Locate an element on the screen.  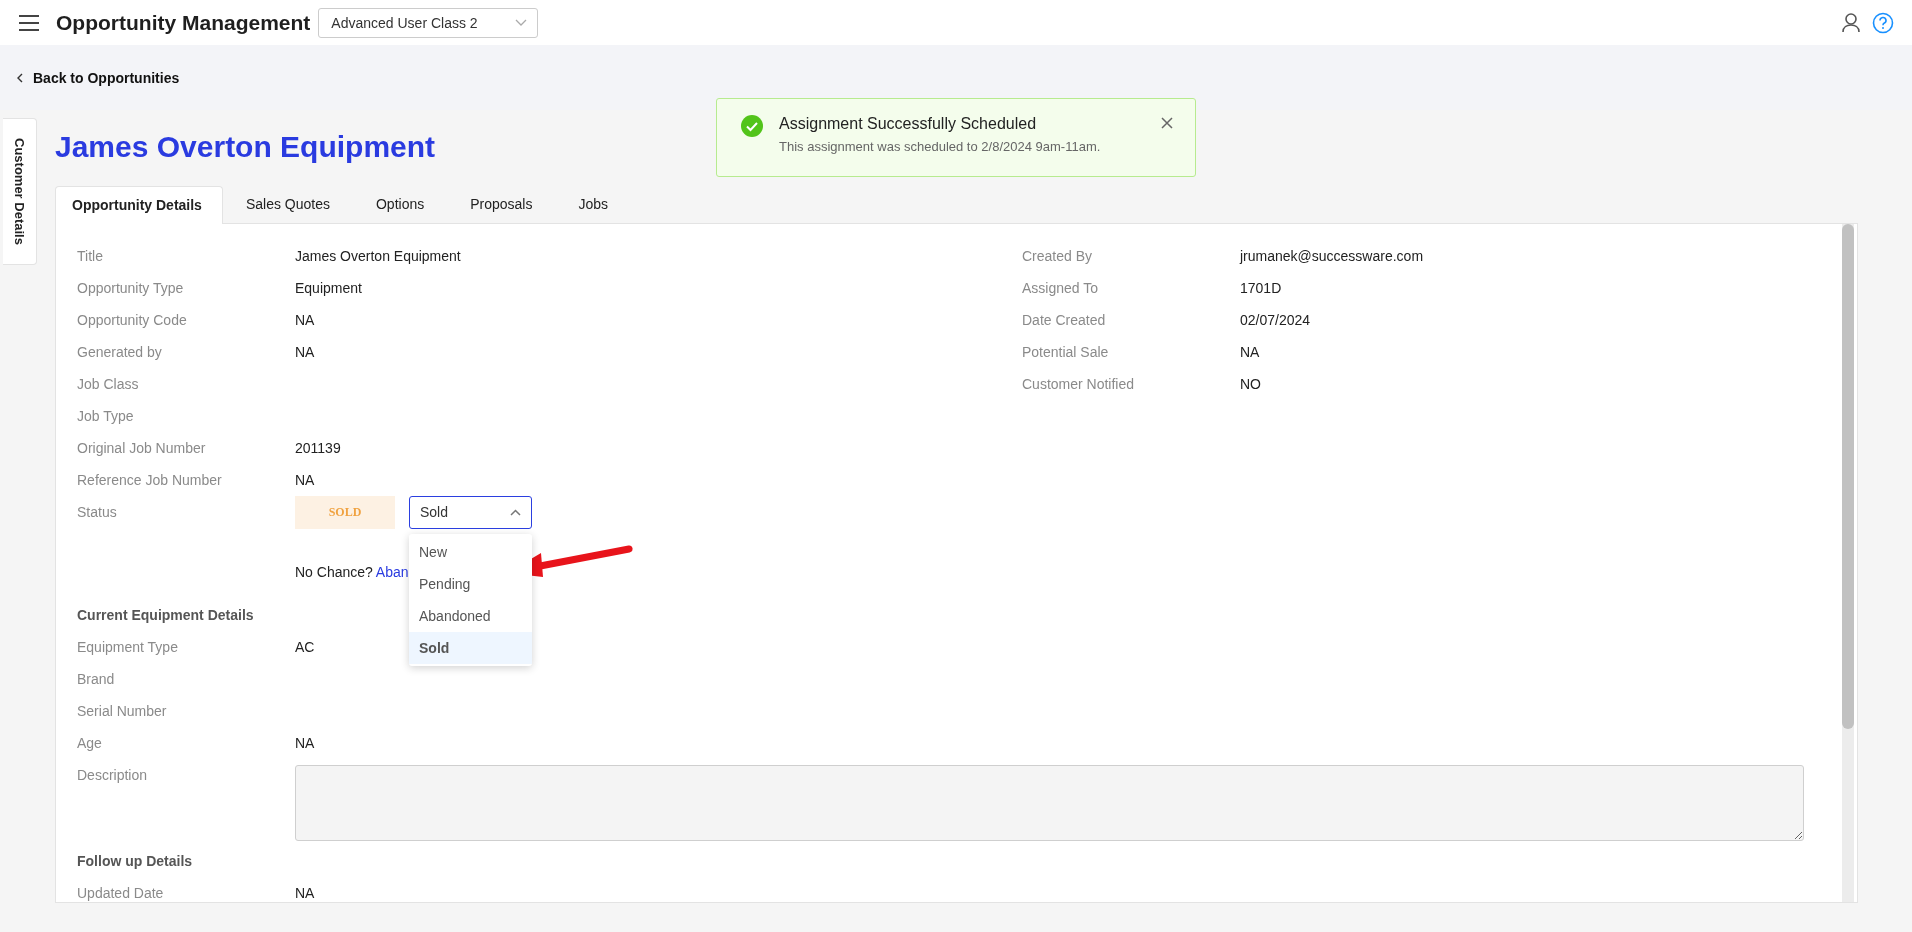
field-label: Title is located at coordinates (90, 255).